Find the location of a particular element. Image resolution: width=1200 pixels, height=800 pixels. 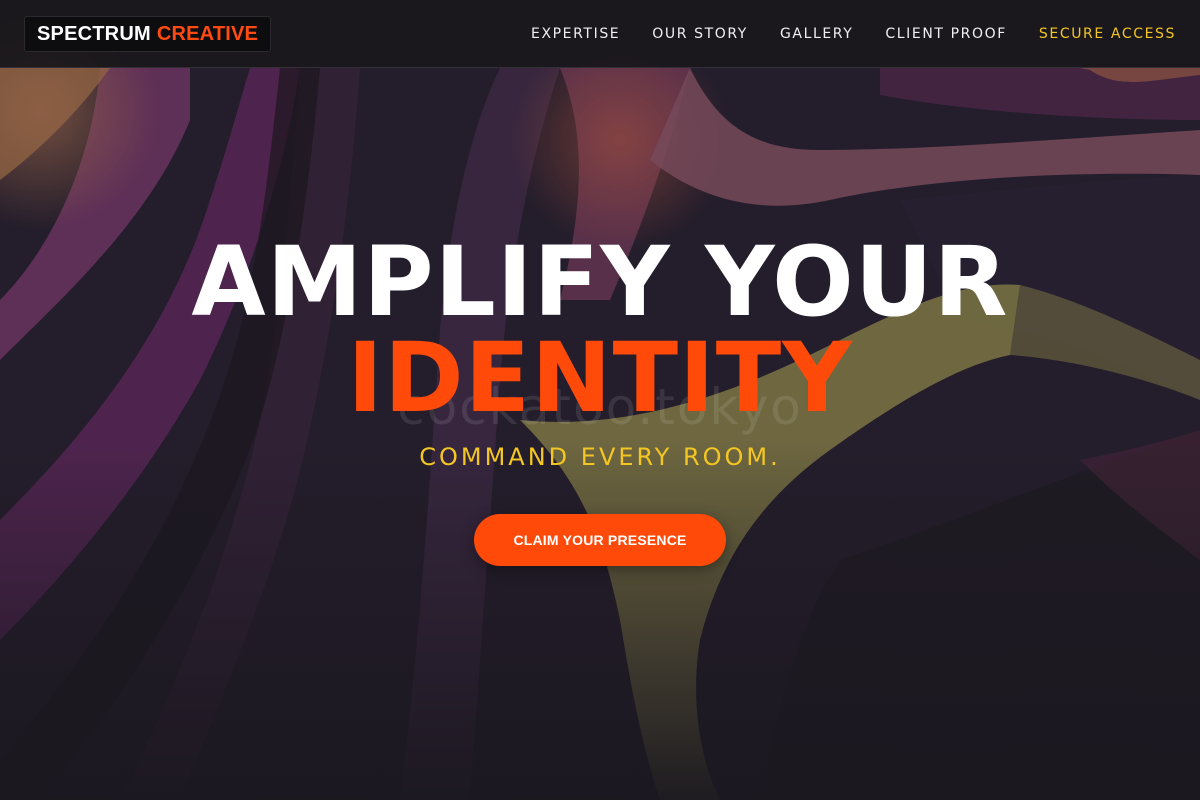

claim-presence-button: CLAIM YOUR PRESENCE is located at coordinates (600, 540).